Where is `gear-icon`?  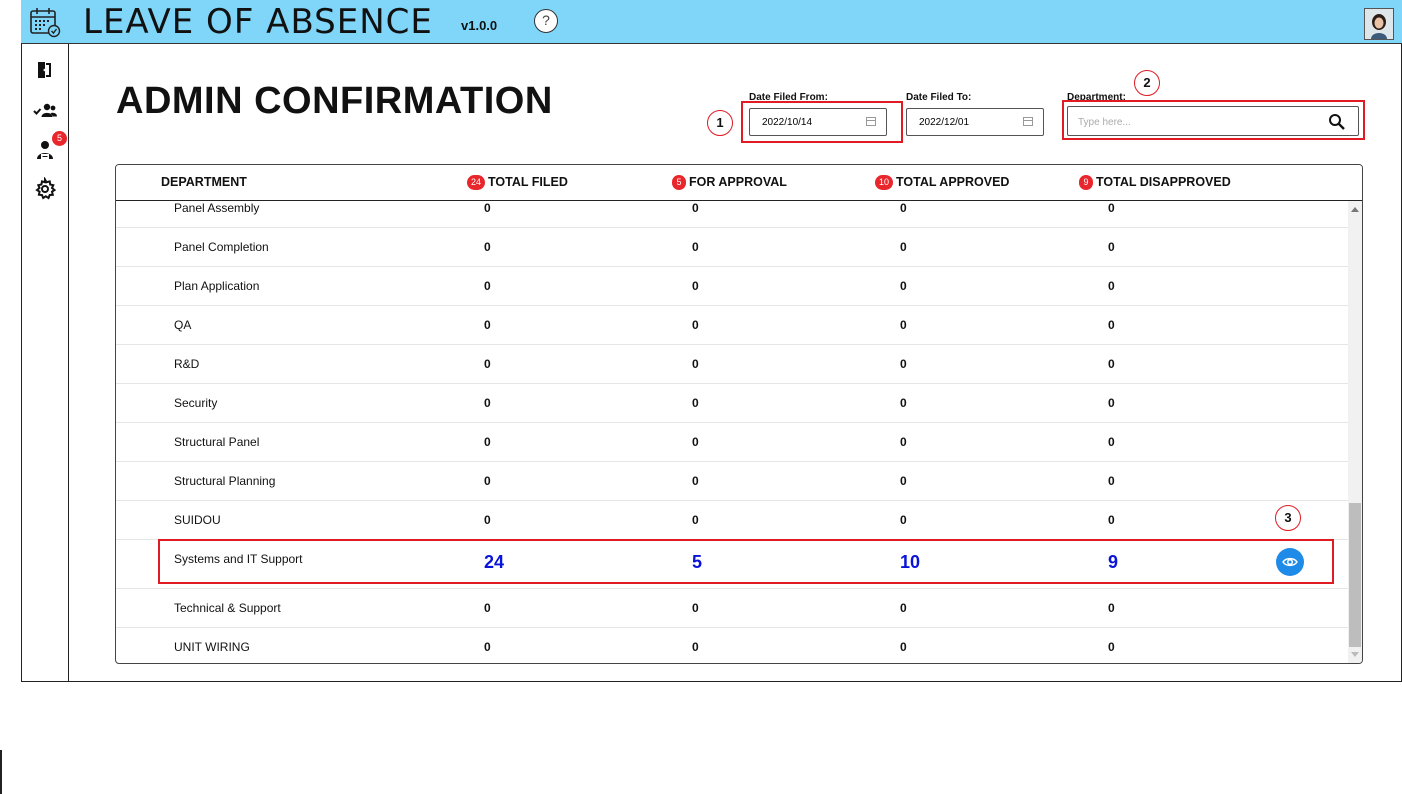
gear-icon is located at coordinates (45, 189).